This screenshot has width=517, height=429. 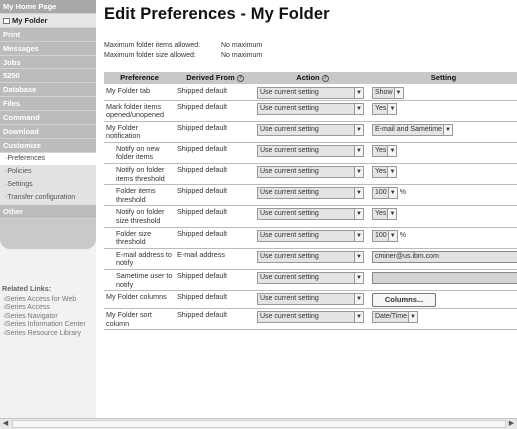 What do you see at coordinates (48, 118) in the screenshot?
I see `sidebar-item-command: Command` at bounding box center [48, 118].